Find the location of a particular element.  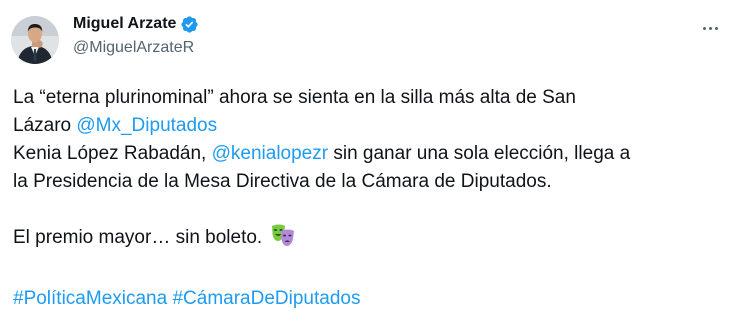

author-name-row: Miguel Arzate is located at coordinates (136, 24).